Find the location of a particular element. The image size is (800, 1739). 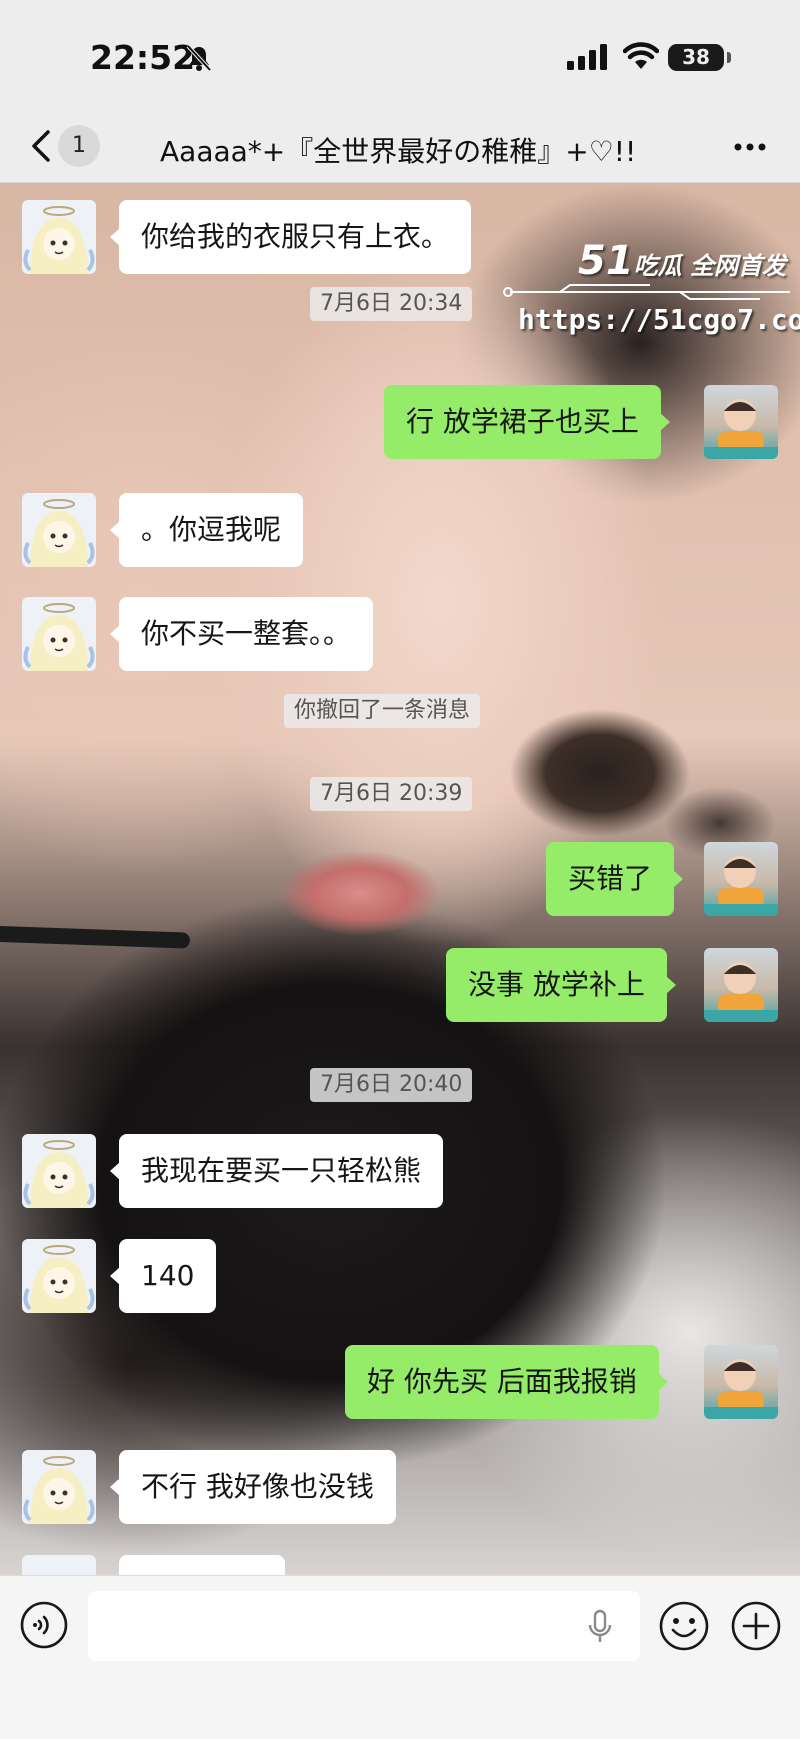

watermark: 51吃瓜 全网首发 https://51cgo7.com is located at coordinates (650, 290).